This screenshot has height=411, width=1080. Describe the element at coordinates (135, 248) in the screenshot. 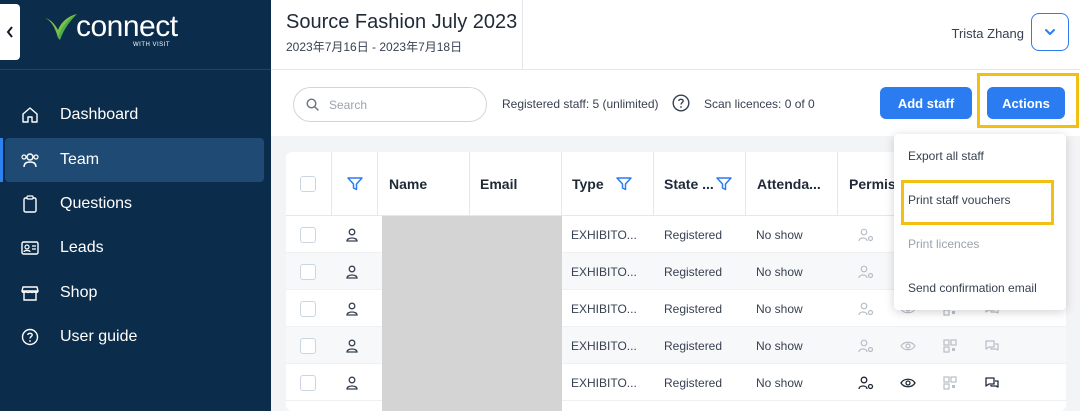

I see `sidebar-item-leads: Leads` at that location.